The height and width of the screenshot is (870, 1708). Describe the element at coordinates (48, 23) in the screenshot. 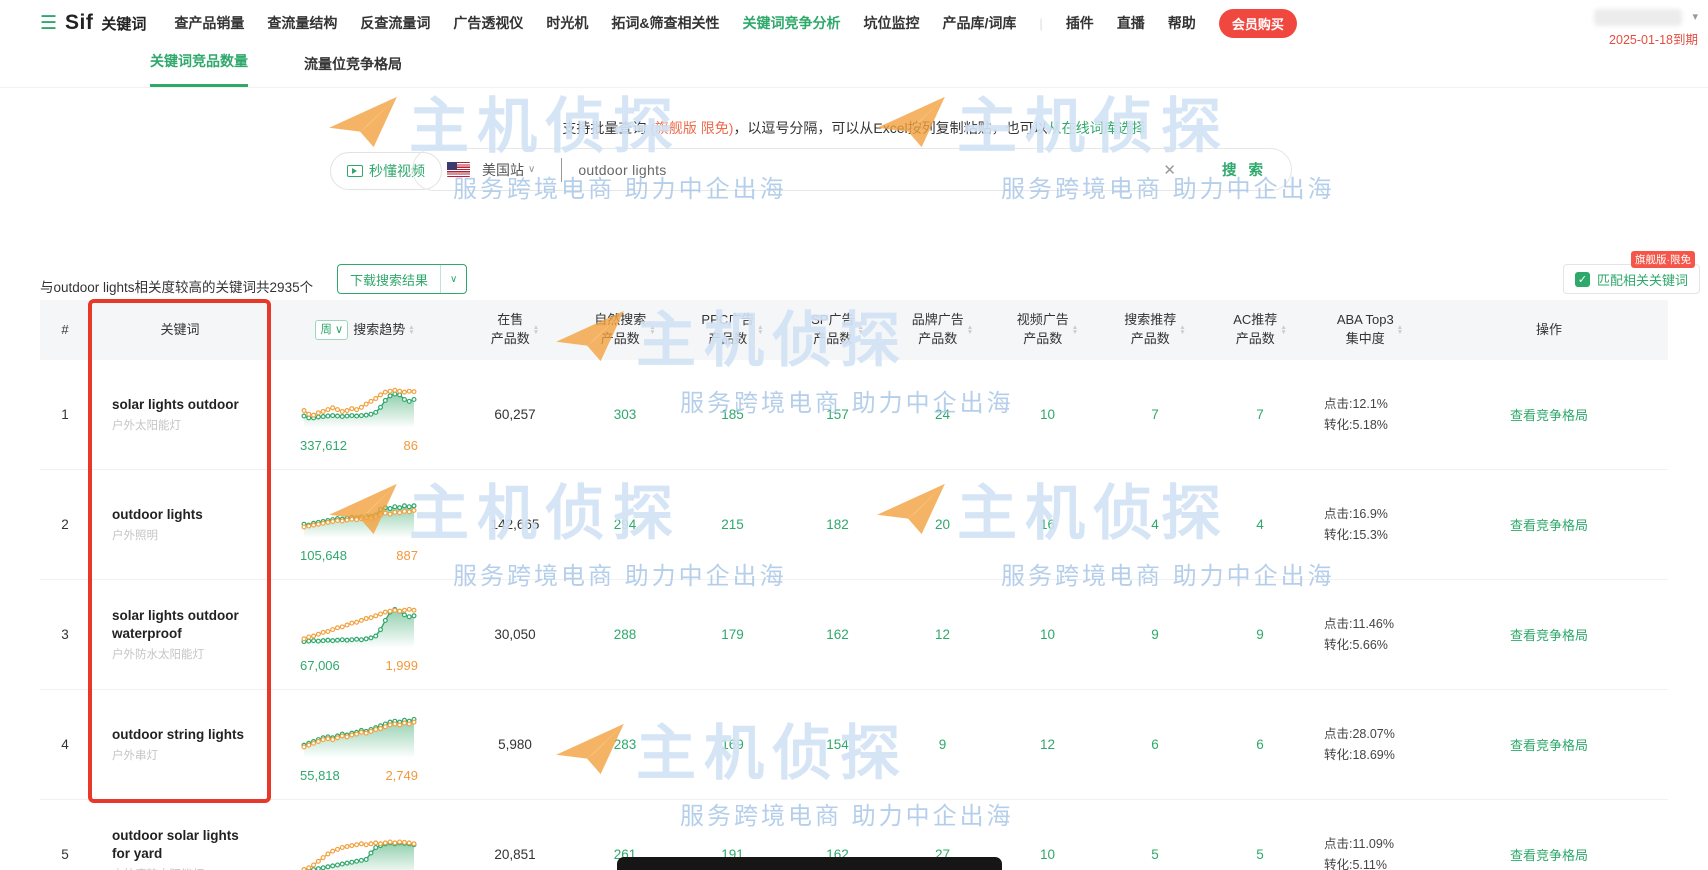

I see `hamburger-icon: ☰` at that location.